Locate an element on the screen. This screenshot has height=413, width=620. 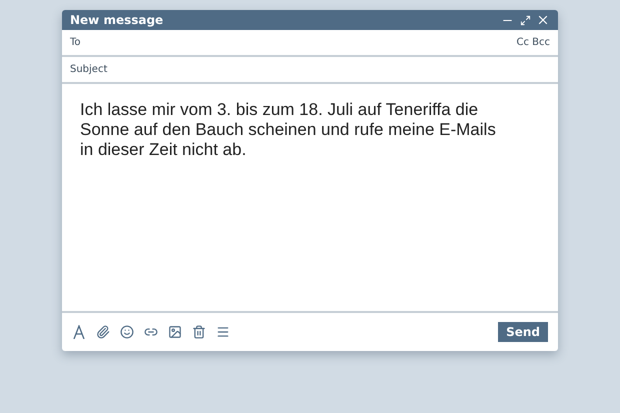
paperclip-icon is located at coordinates (103, 332).